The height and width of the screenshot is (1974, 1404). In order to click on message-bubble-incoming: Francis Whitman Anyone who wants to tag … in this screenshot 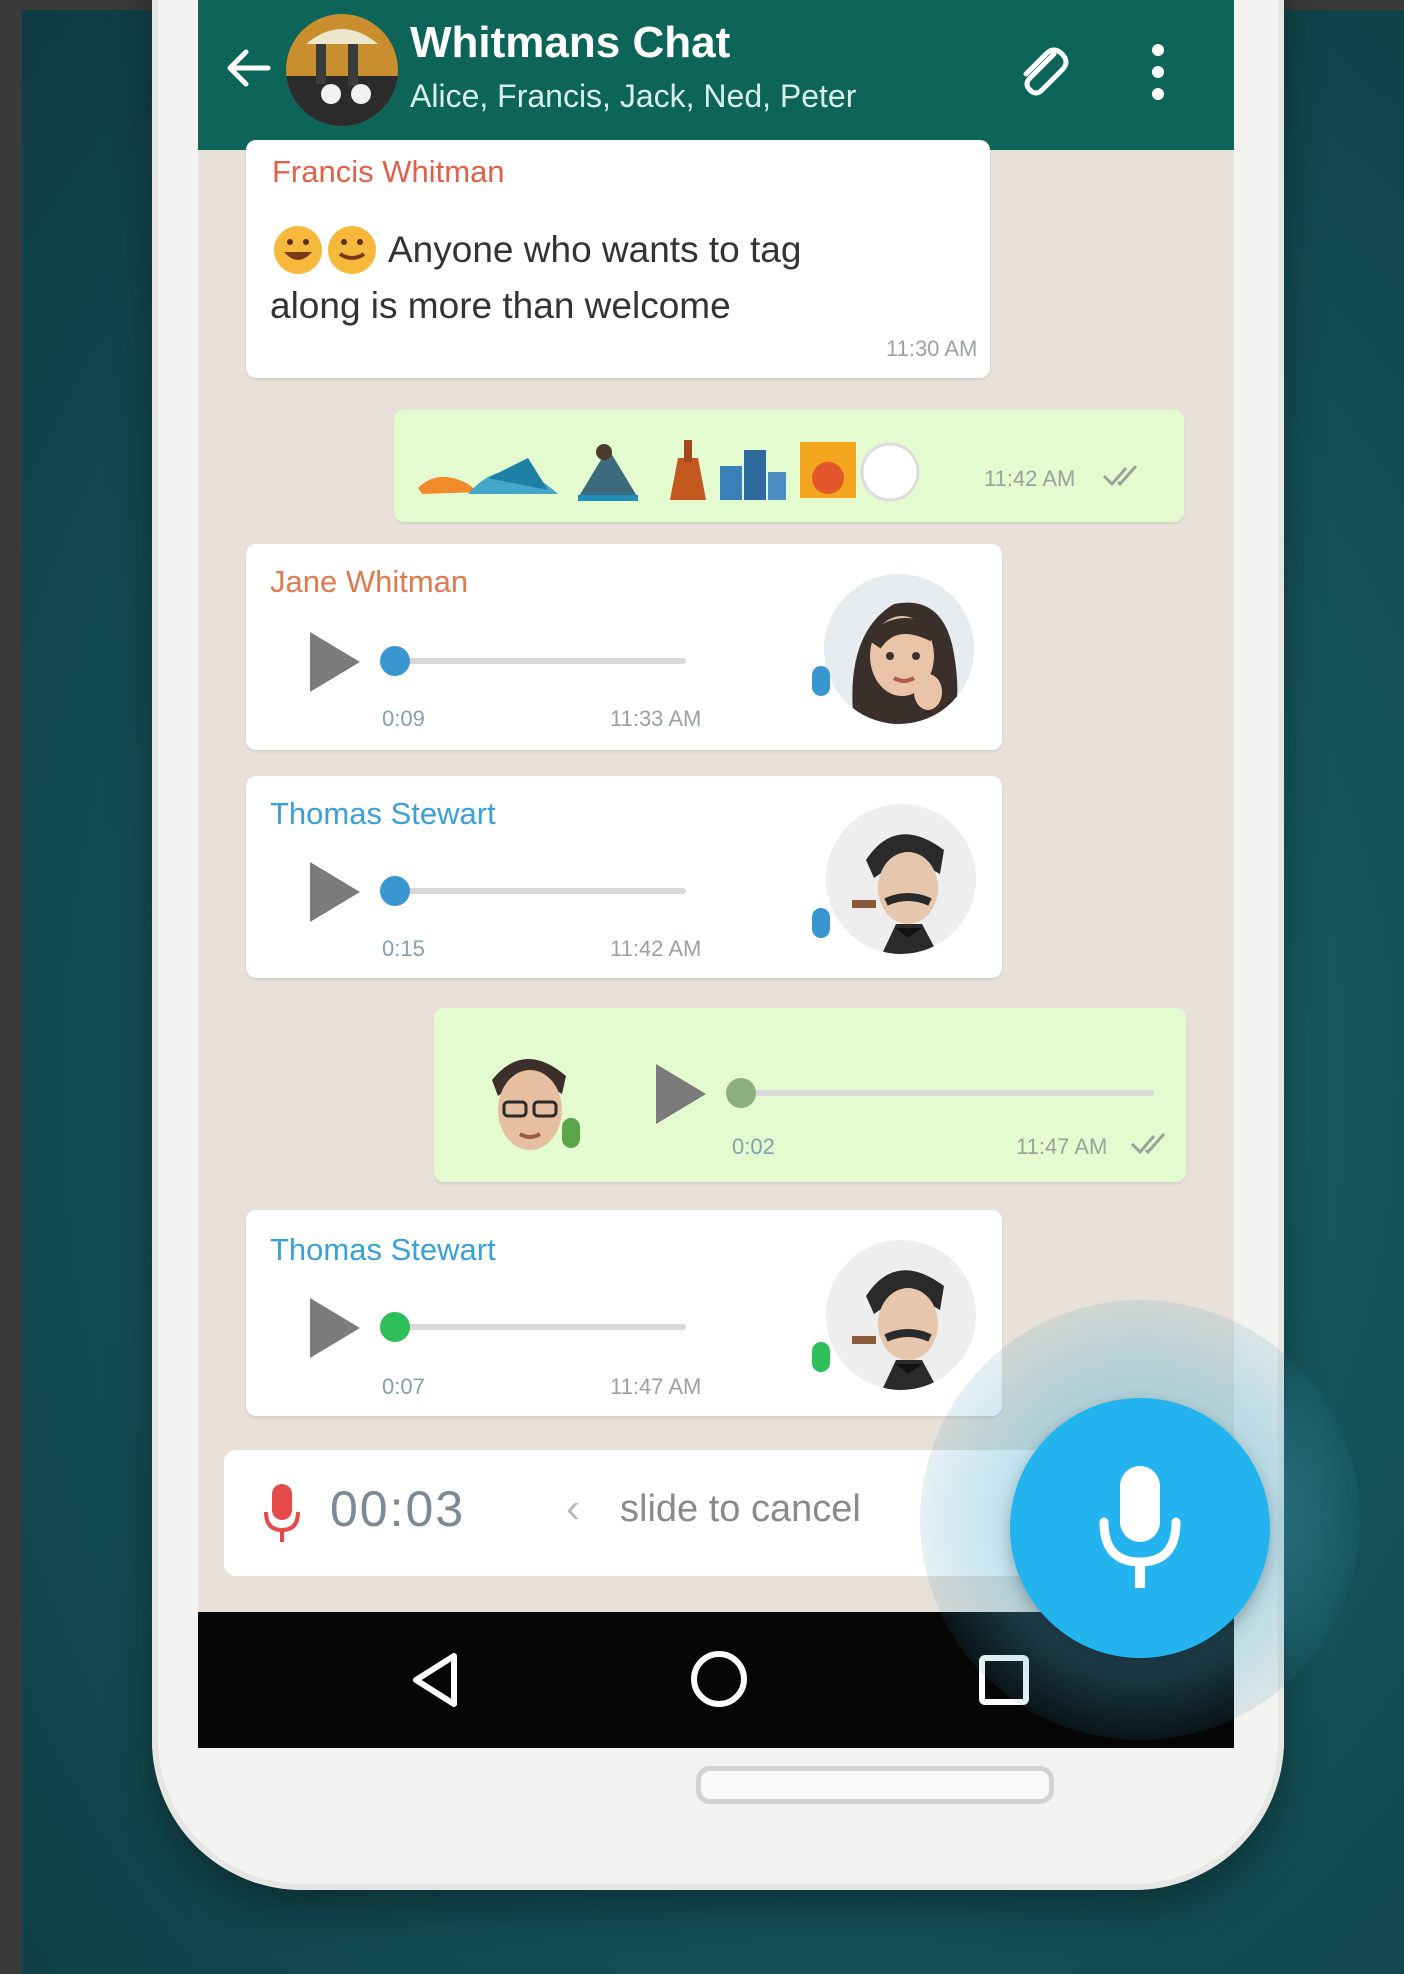, I will do `click(618, 259)`.